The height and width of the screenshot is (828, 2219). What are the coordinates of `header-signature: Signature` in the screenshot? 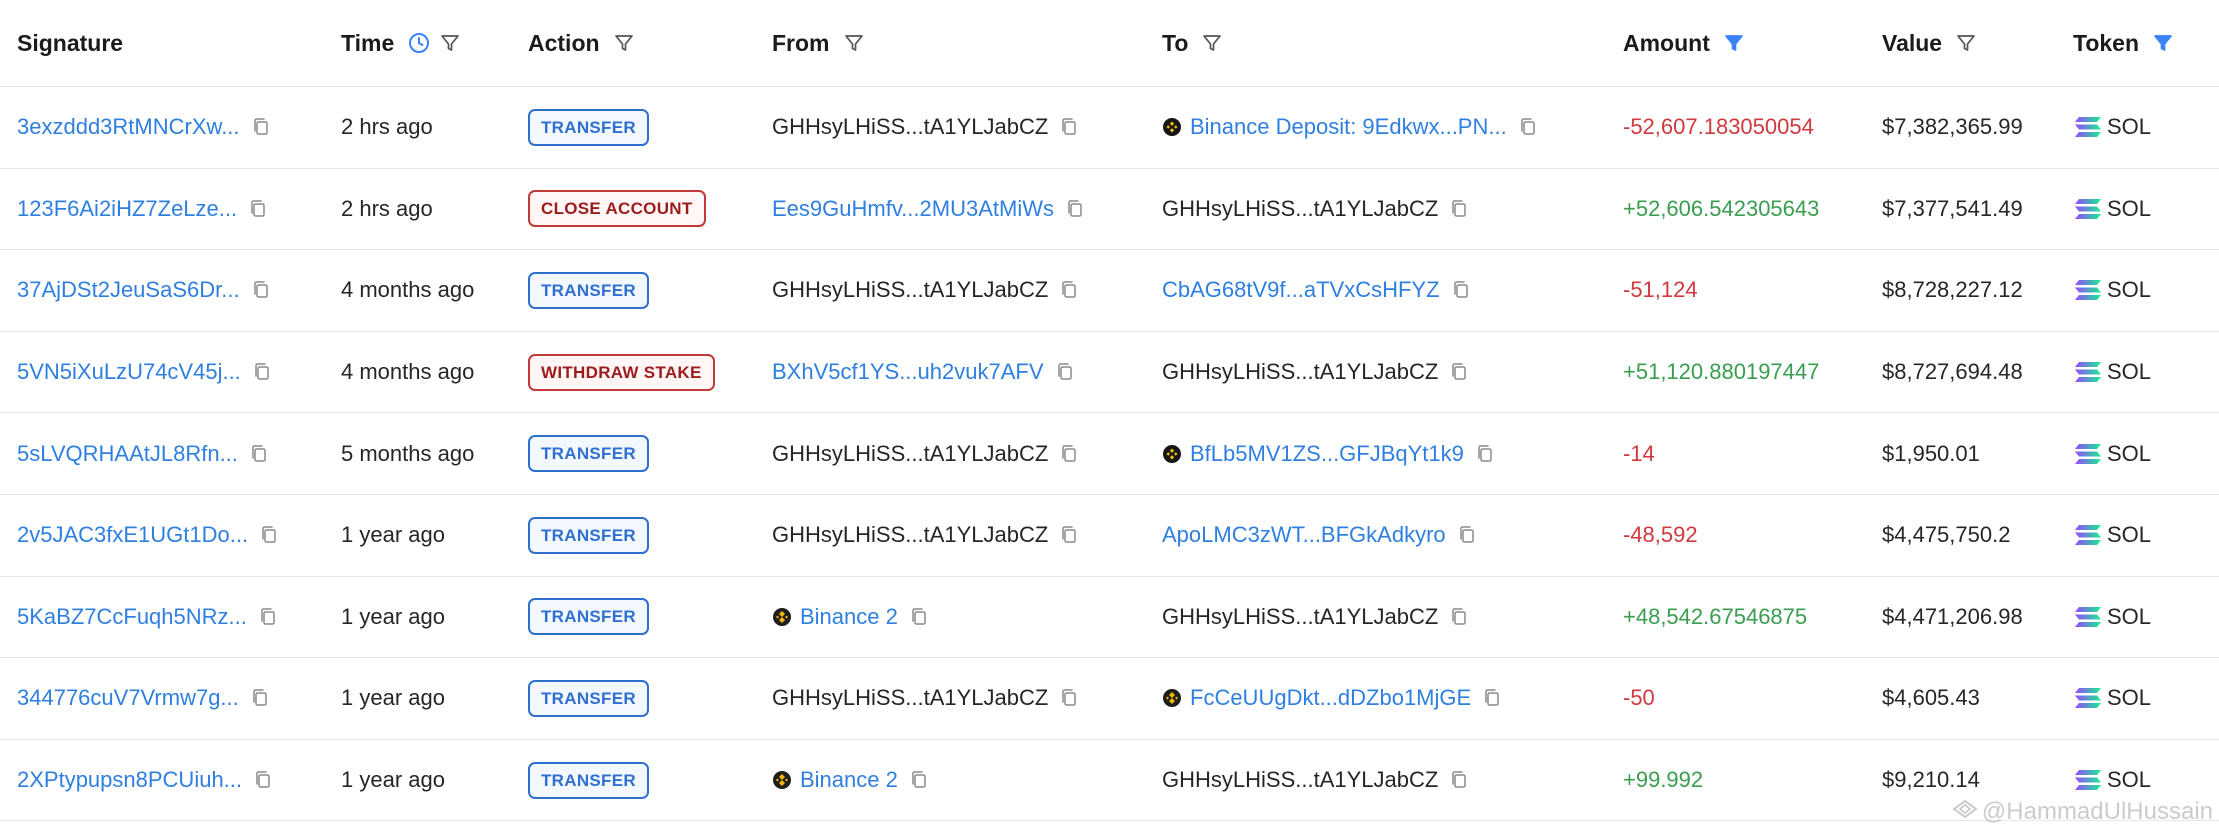 It's located at (70, 43).